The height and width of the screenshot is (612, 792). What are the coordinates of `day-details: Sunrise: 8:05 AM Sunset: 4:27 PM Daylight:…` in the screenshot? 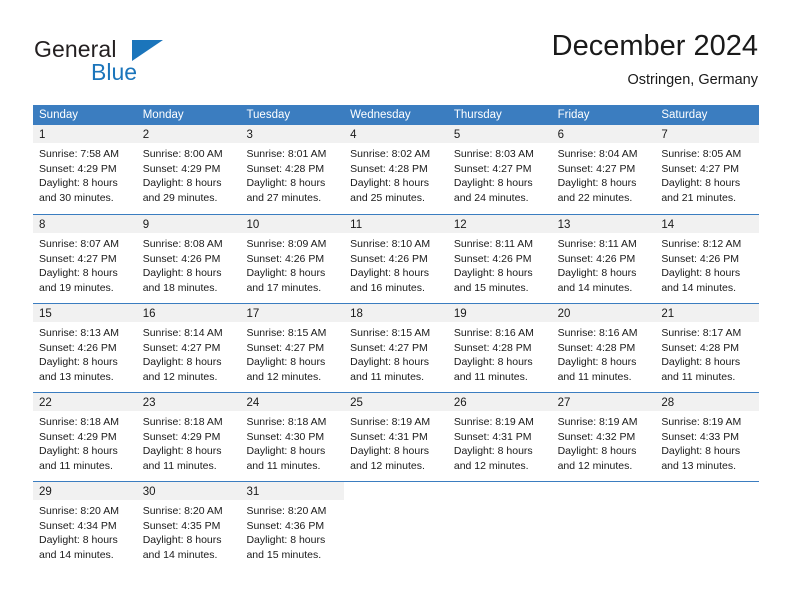 It's located at (707, 174).